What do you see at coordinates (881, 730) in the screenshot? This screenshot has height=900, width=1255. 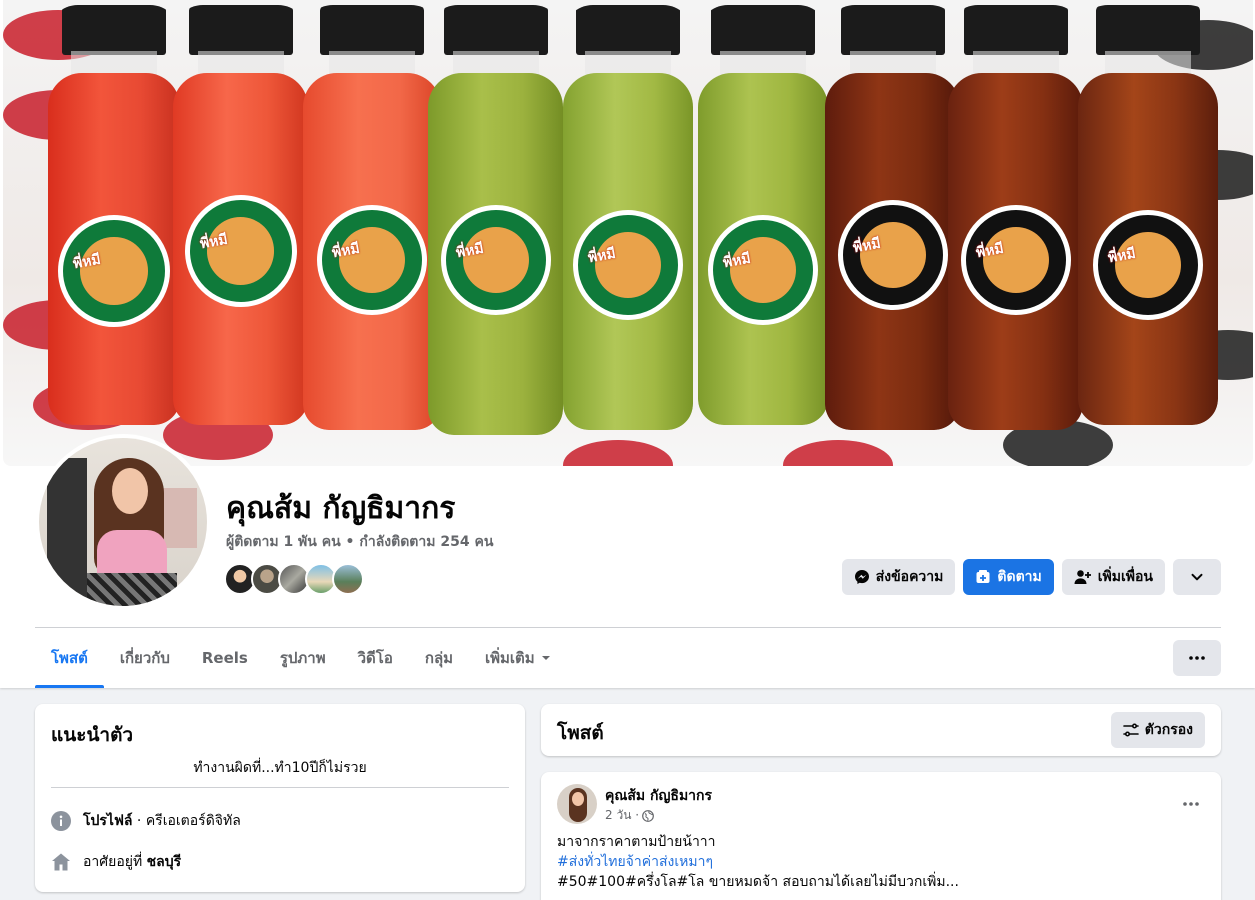 I see `posts-header-card: โพสต์ ตัวกรอง` at bounding box center [881, 730].